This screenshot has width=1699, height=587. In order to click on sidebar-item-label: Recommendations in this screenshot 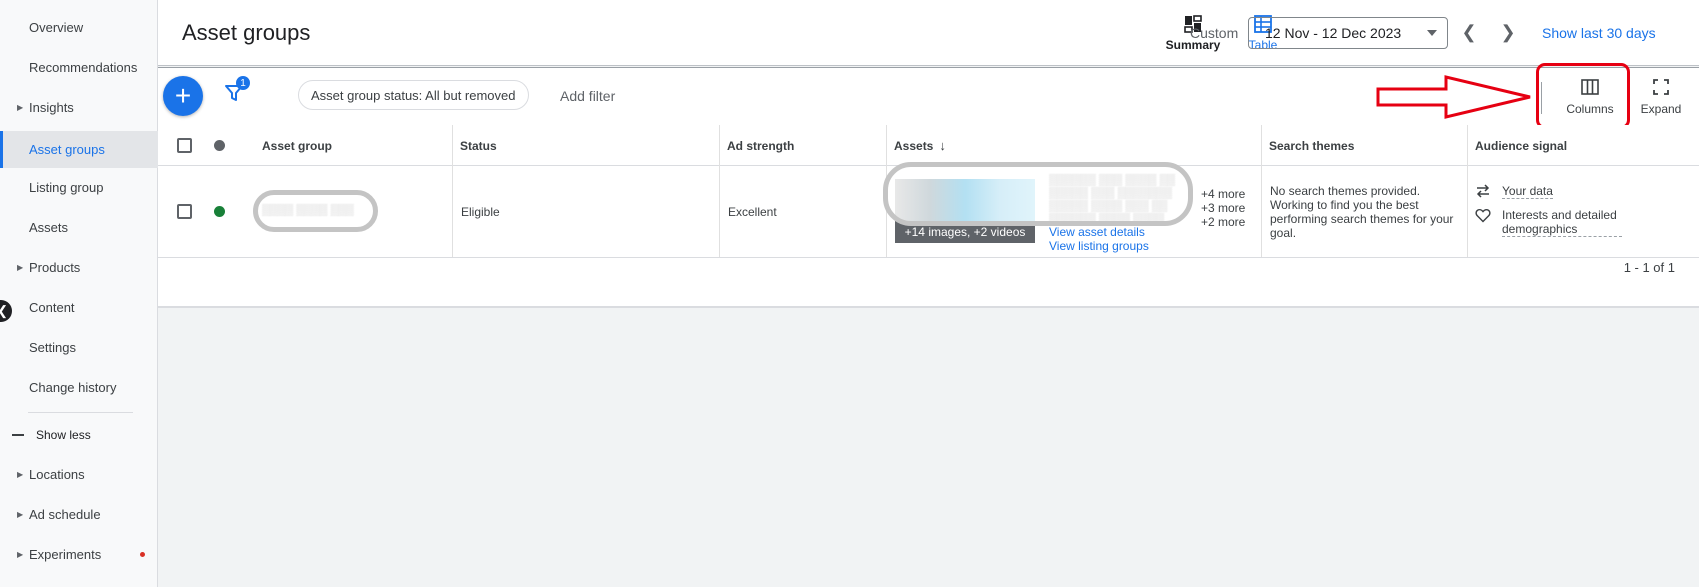, I will do `click(83, 67)`.